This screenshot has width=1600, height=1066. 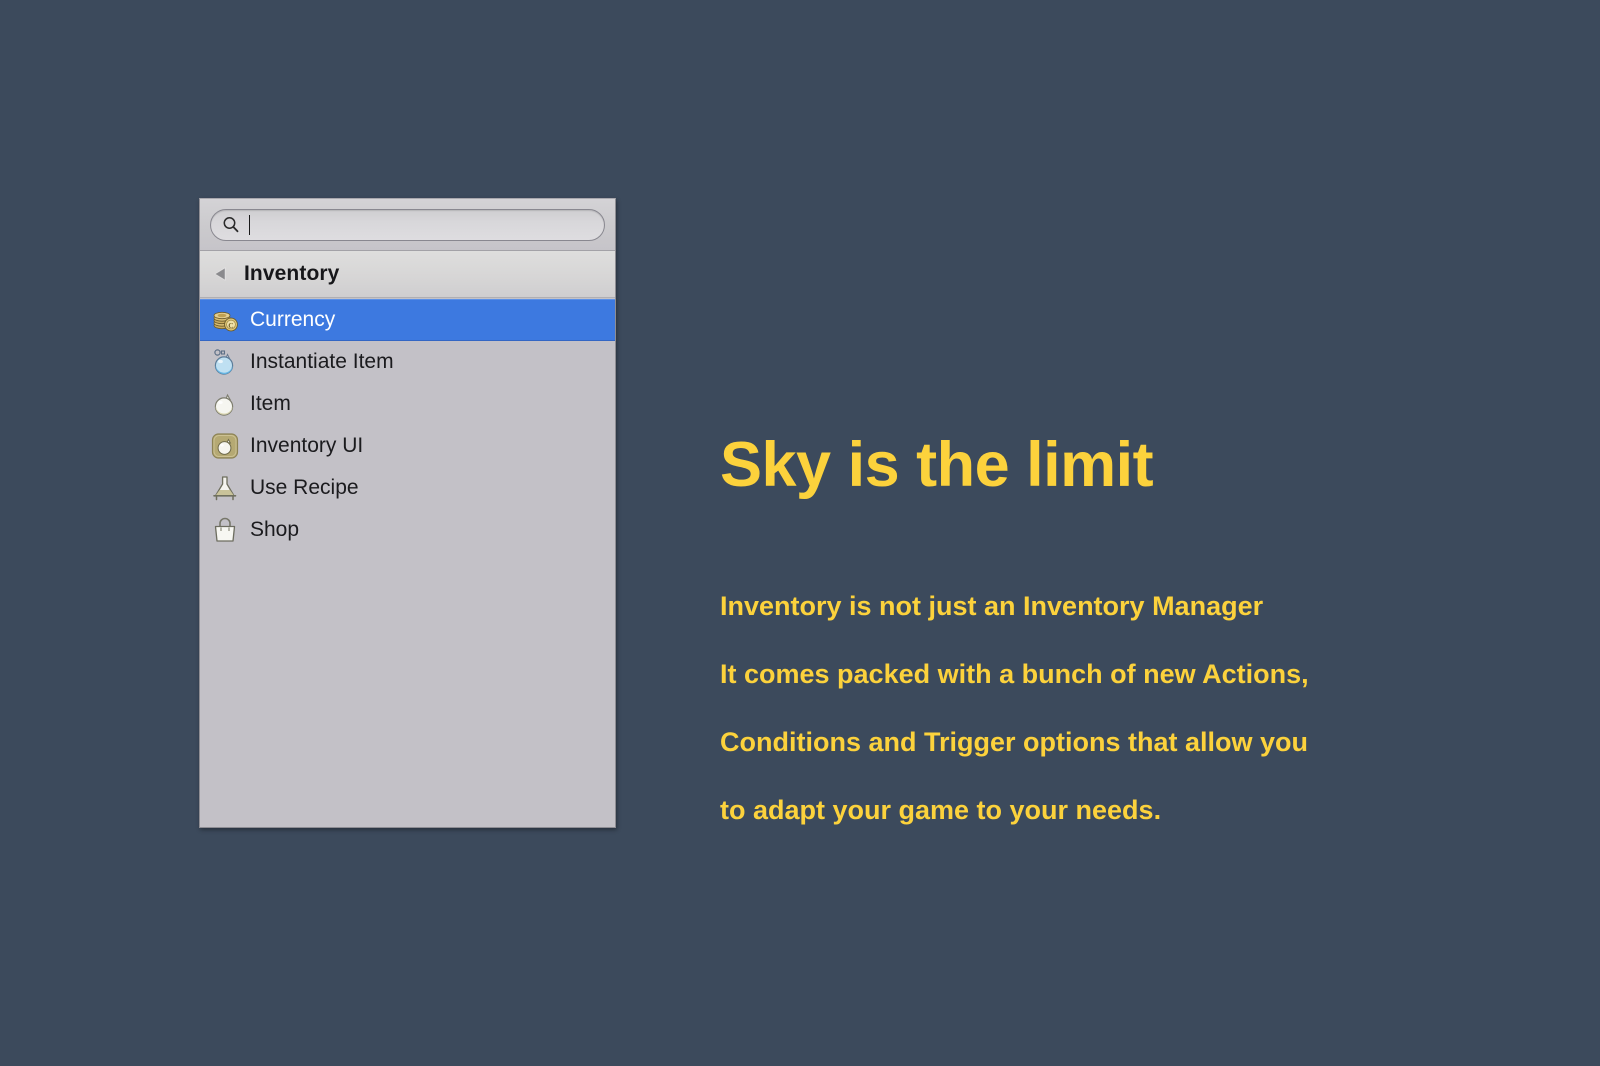 What do you see at coordinates (270, 403) in the screenshot?
I see `list-item-label: Item` at bounding box center [270, 403].